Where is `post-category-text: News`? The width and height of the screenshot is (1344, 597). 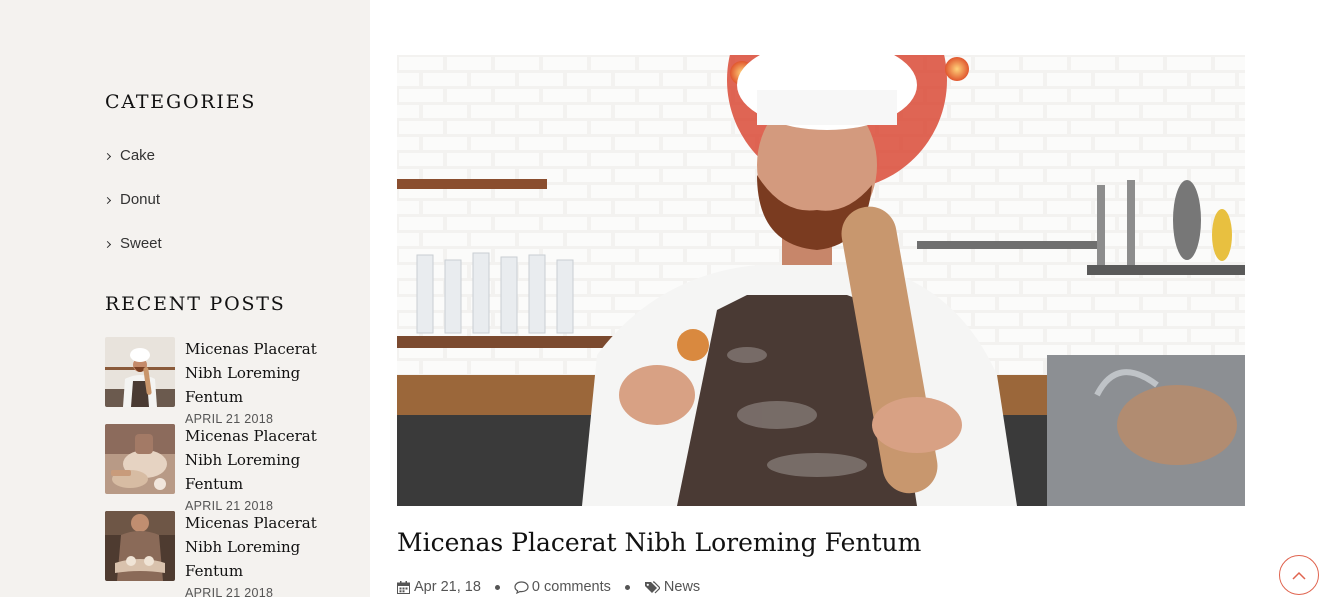
post-category-text: News is located at coordinates (682, 587).